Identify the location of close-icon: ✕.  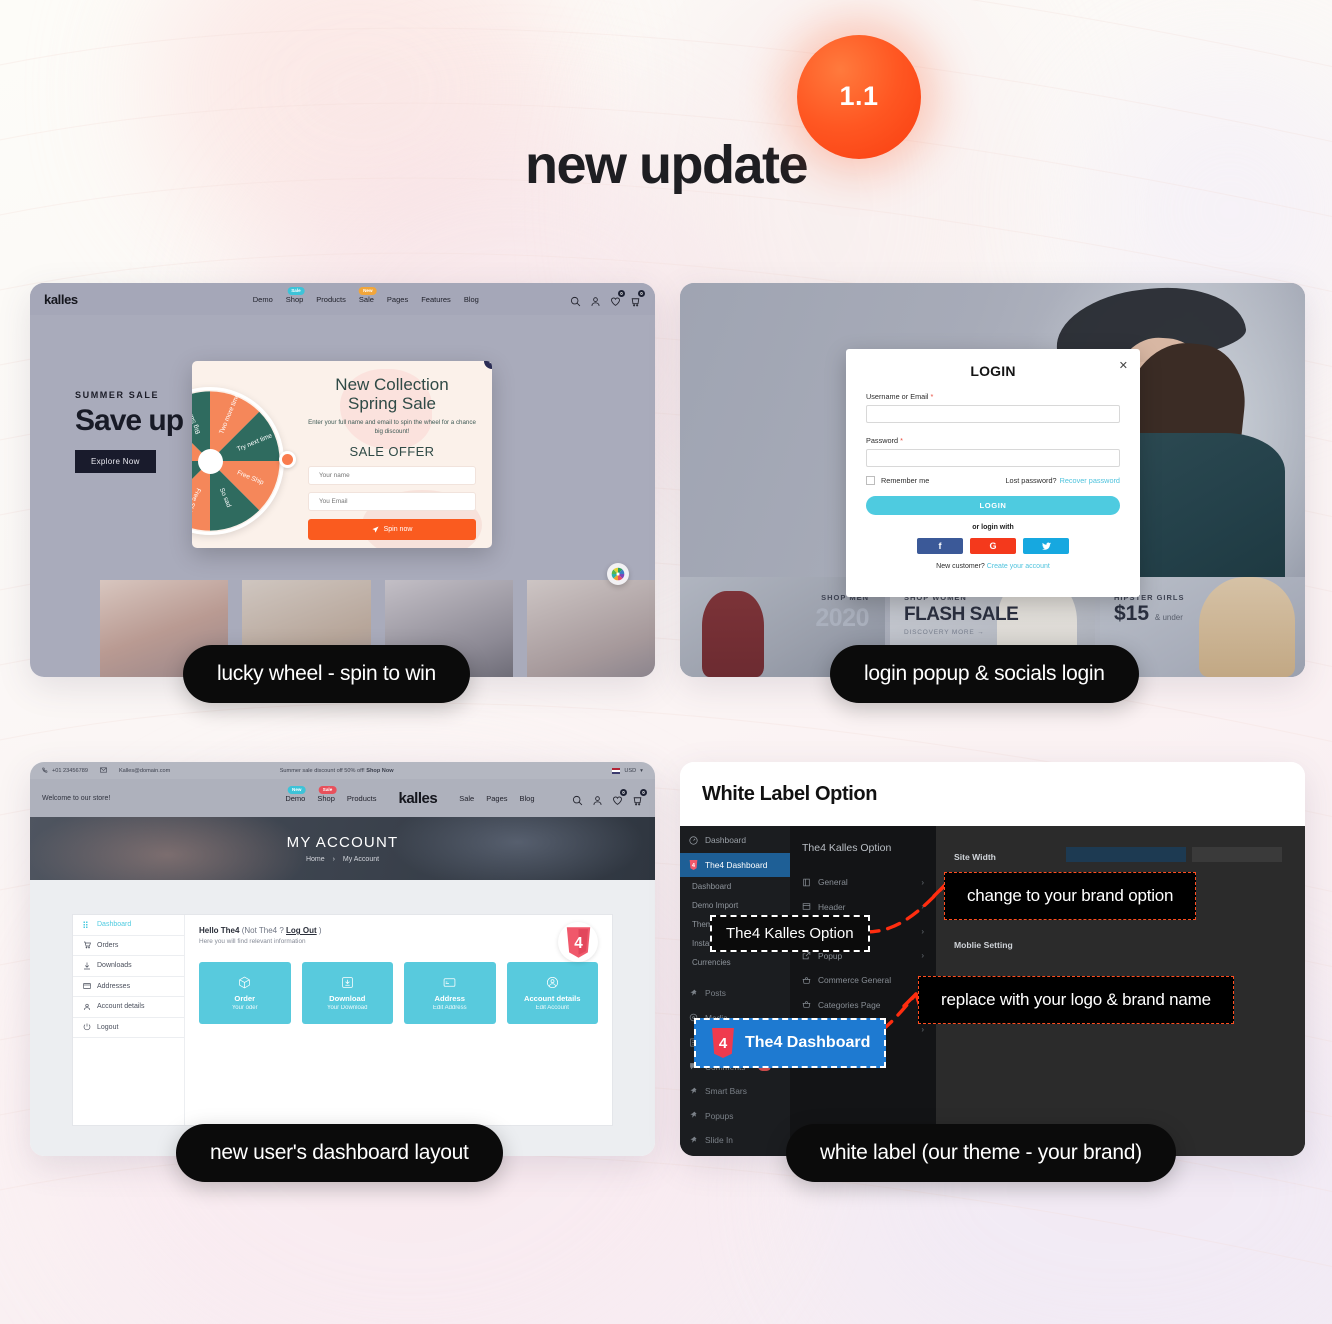
(1123, 366).